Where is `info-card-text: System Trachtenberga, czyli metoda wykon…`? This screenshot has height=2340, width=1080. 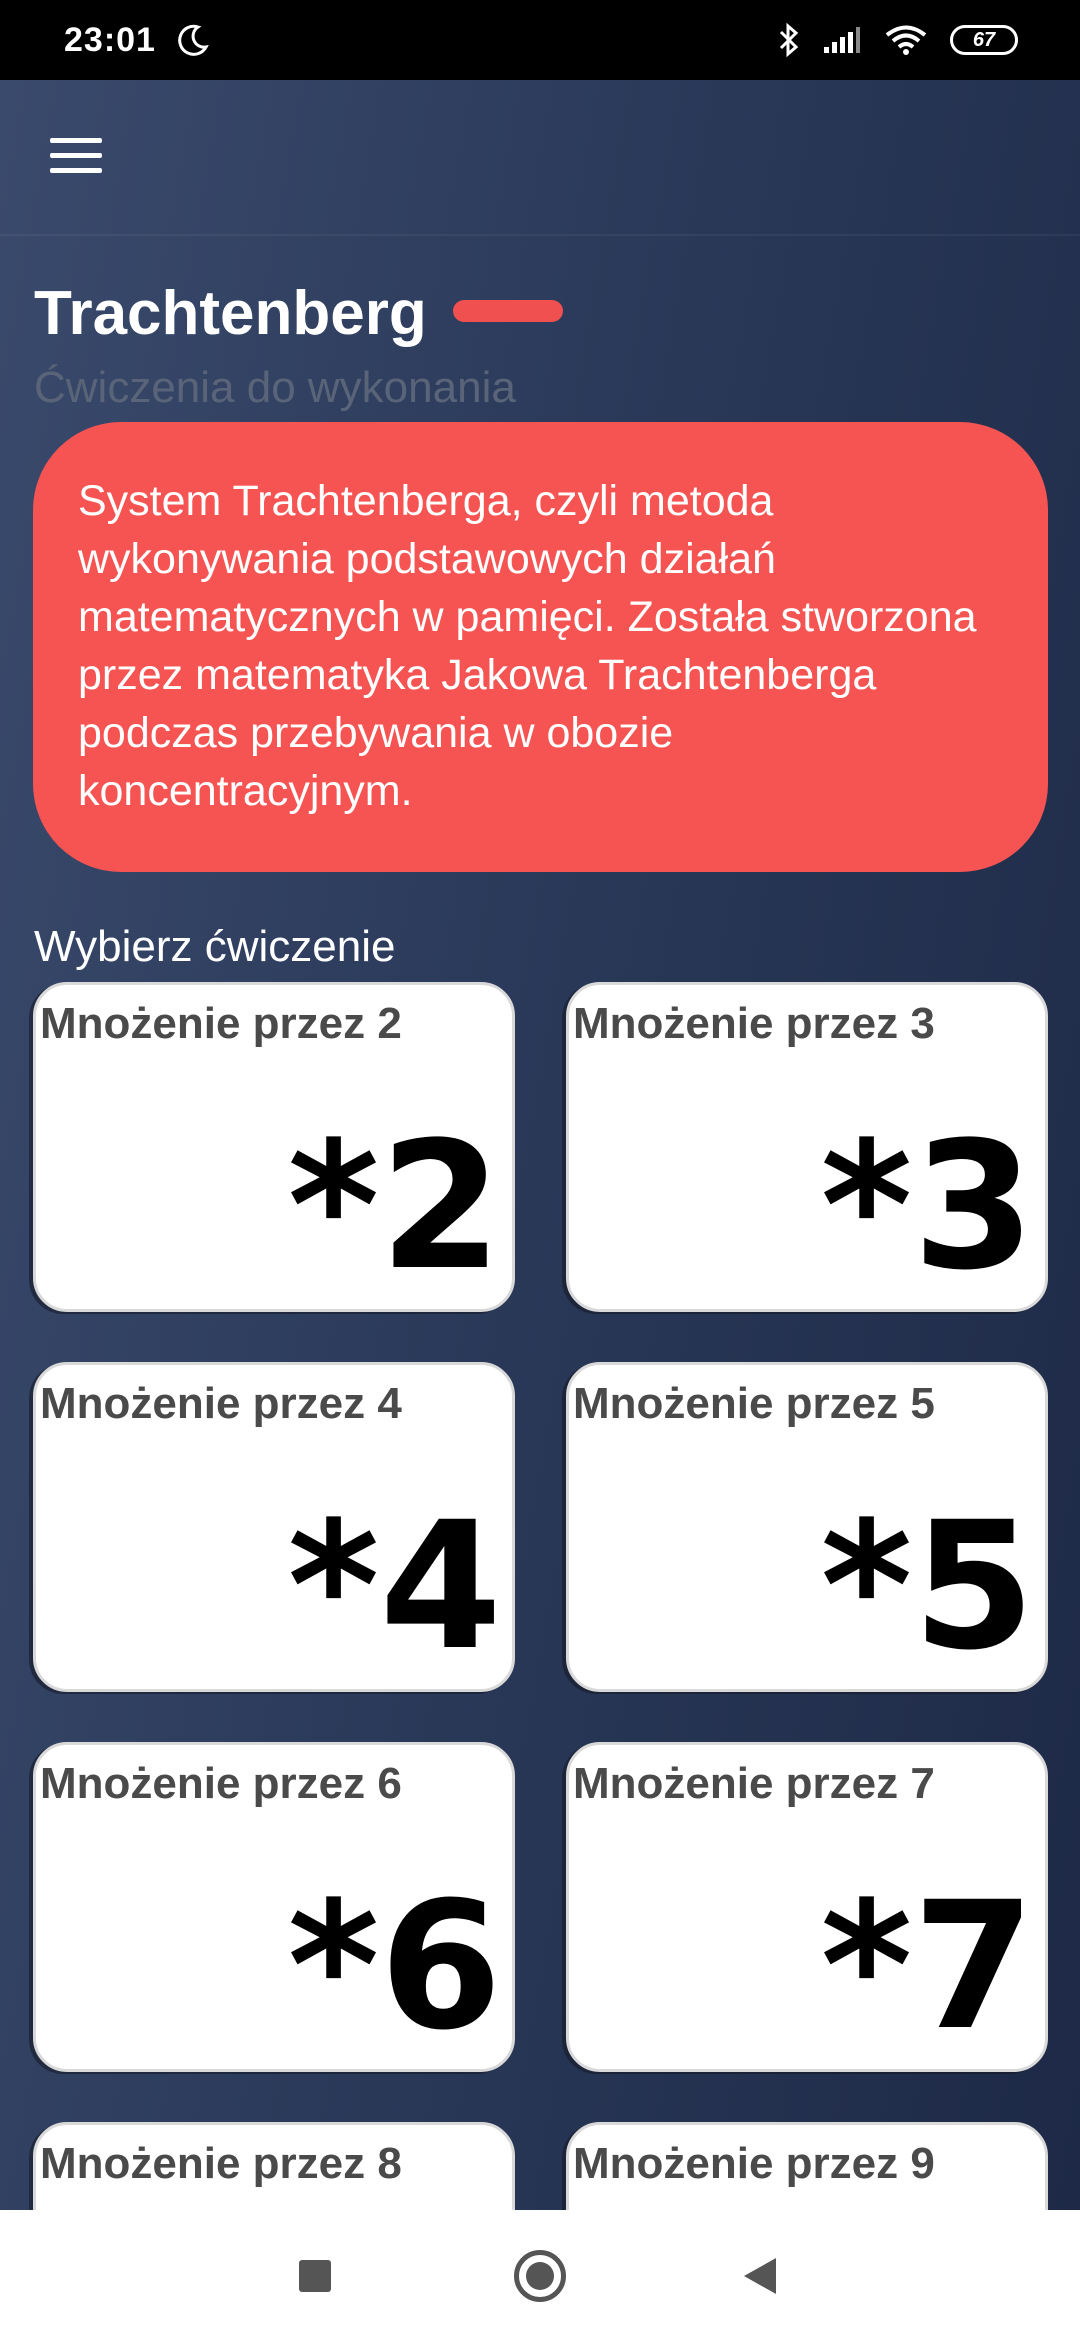
info-card-text: System Trachtenberga, czyli metoda wykon… is located at coordinates (527, 646).